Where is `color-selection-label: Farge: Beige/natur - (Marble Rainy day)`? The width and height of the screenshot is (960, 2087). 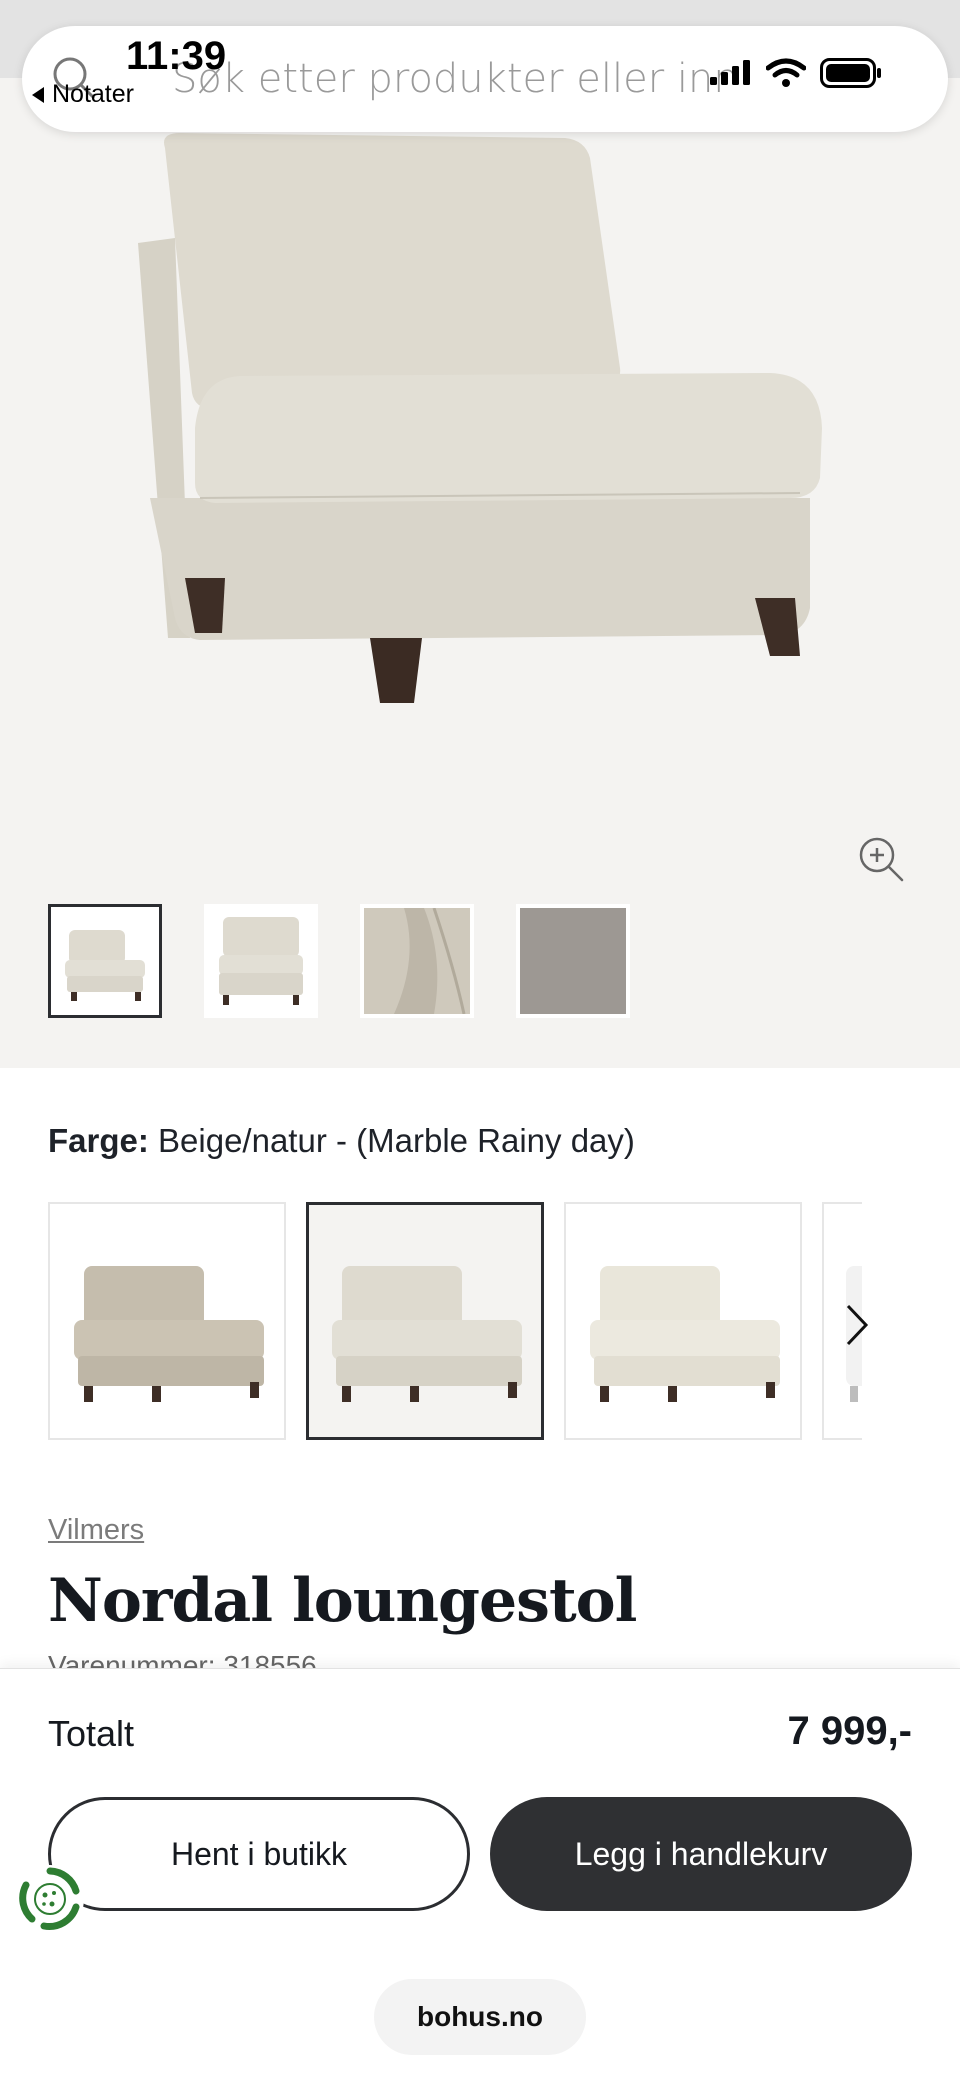
color-selection-label: Farge: Beige/natur - (Marble Rainy day) is located at coordinates (341, 1141).